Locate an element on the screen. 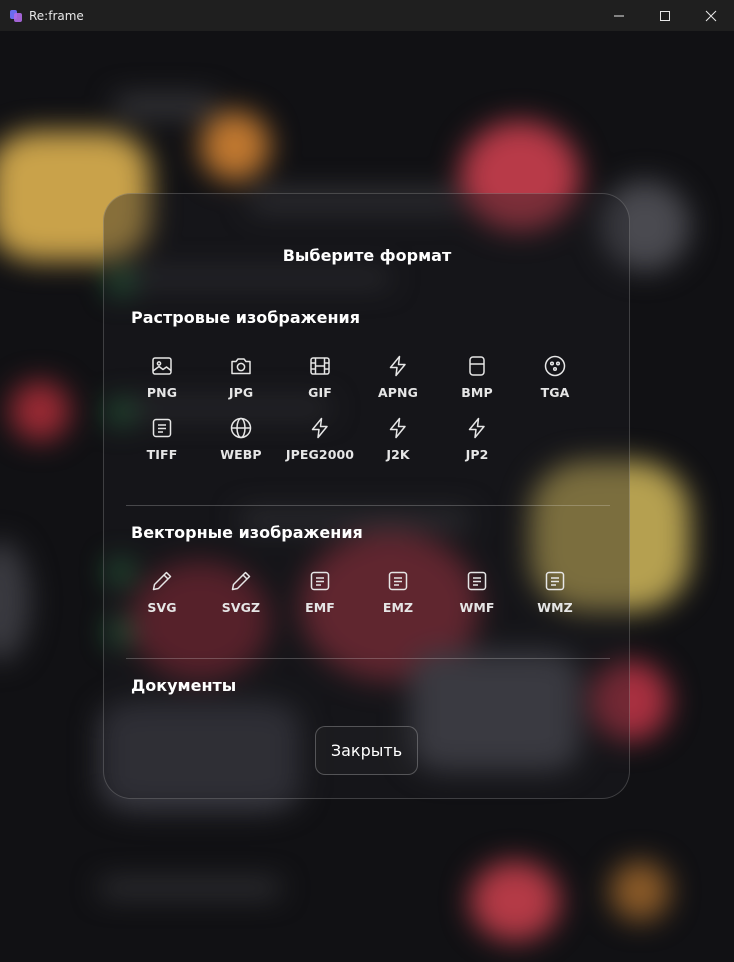 Image resolution: width=734 pixels, height=962 pixels. format-label: WEBP is located at coordinates (241, 454).